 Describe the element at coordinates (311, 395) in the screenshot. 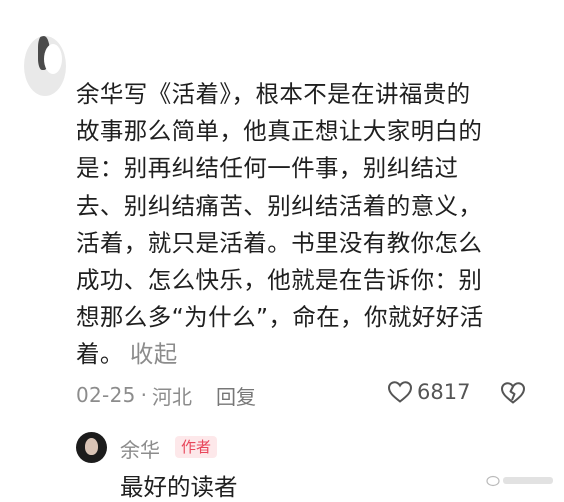

I see `comment-meta: 02-25 · 河北 回复` at that location.